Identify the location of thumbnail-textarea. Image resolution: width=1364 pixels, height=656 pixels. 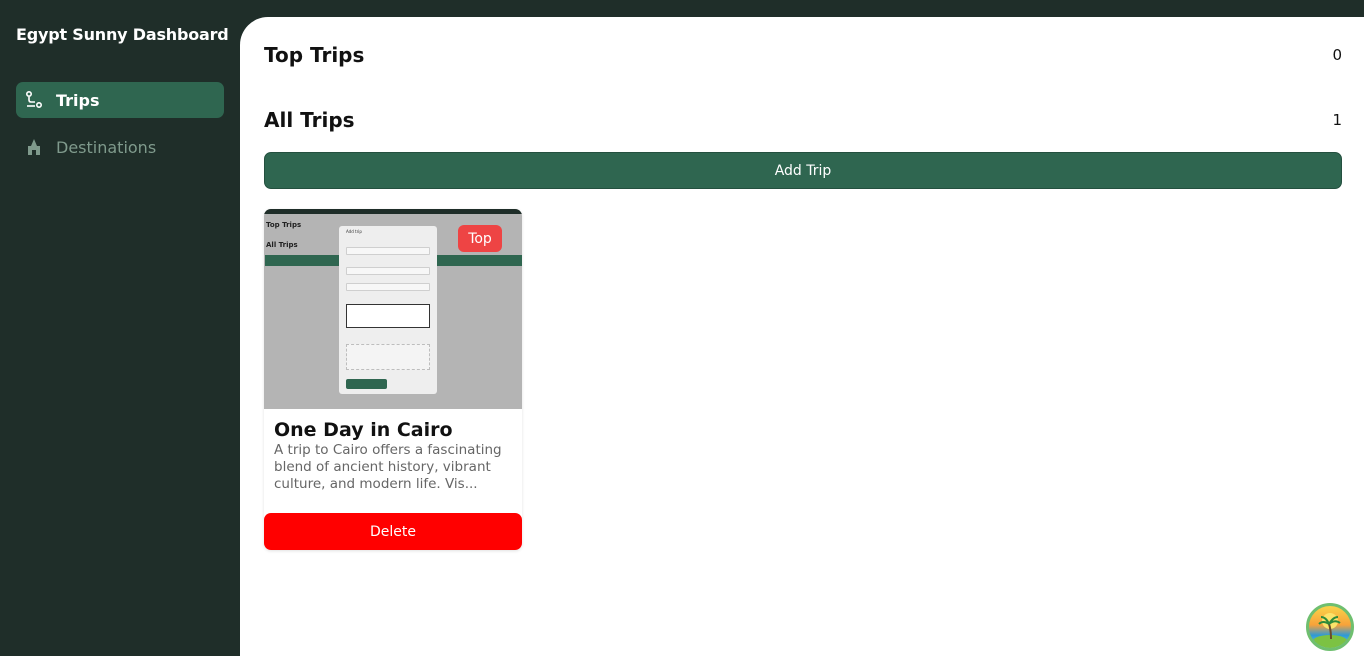
(388, 316).